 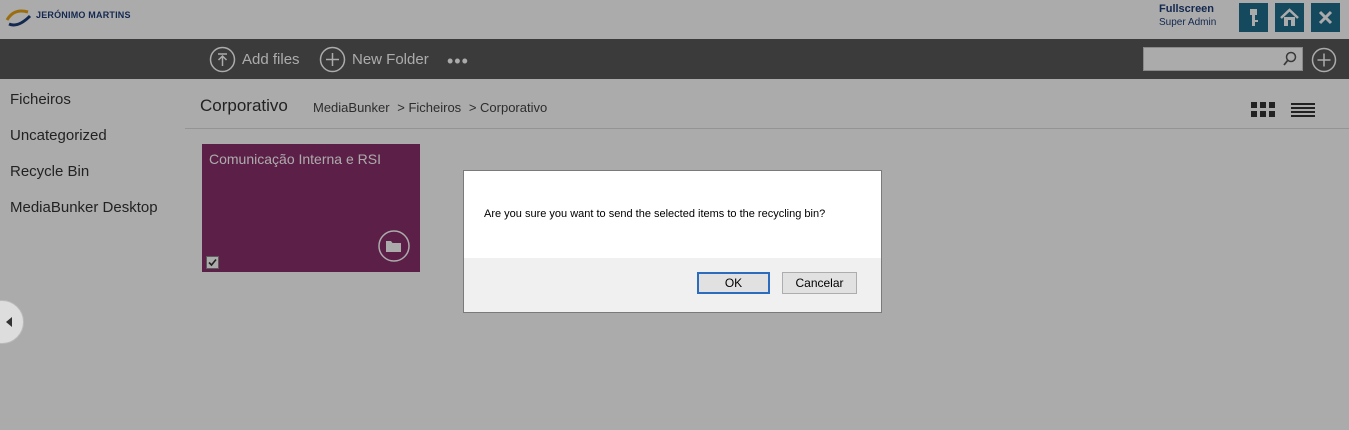 I want to click on cancel-button: Cancelar, so click(x=819, y=283).